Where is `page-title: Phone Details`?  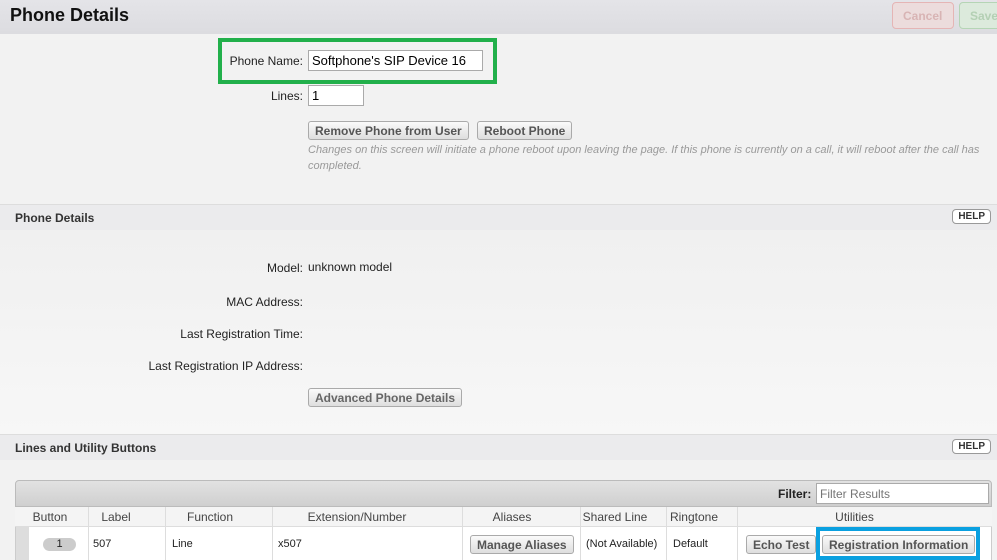
page-title: Phone Details is located at coordinates (70, 15).